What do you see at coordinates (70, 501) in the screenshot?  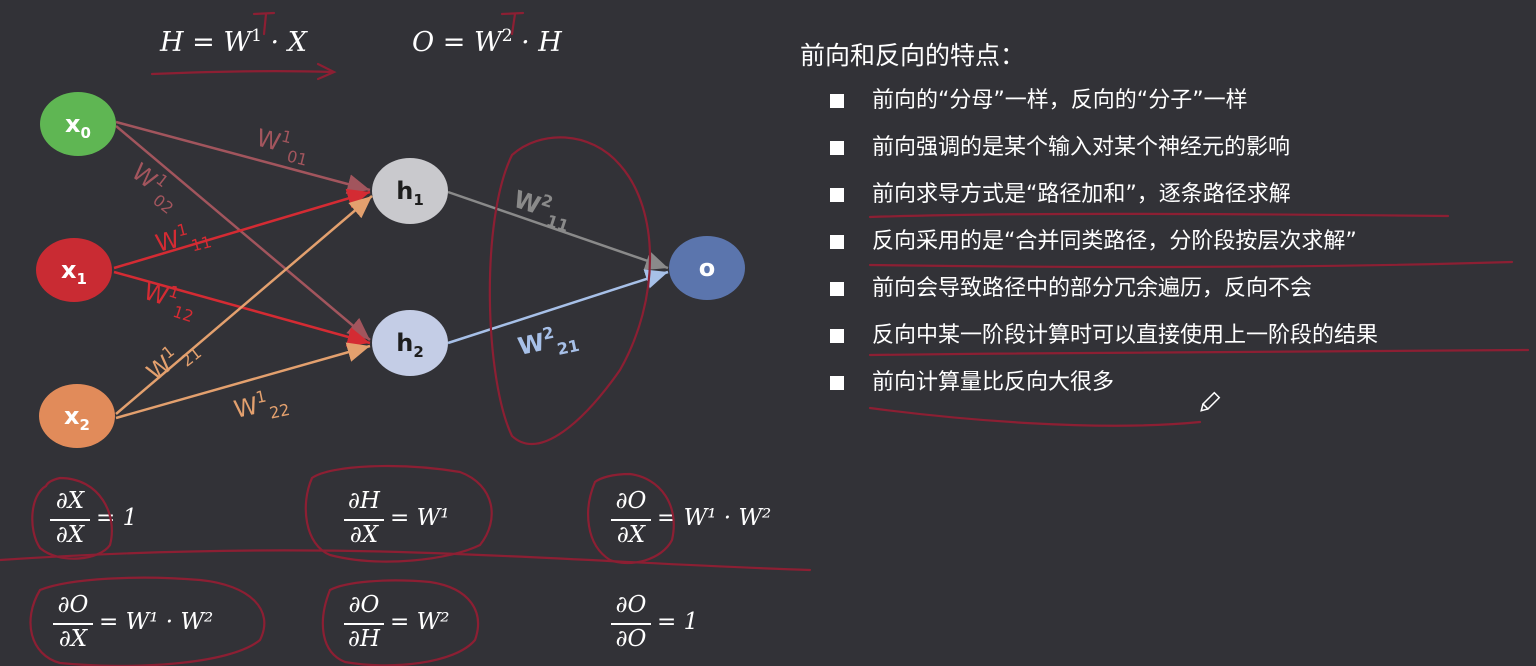 I see `derivative-numerator: ∂X` at bounding box center [70, 501].